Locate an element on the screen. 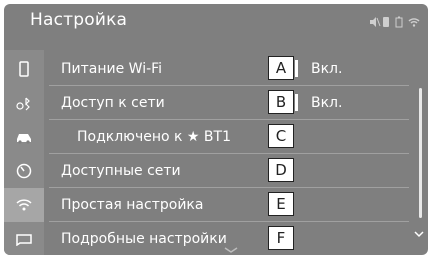 The image size is (432, 259). row-connected-to: Подключено к ★ BT1 C is located at coordinates (229, 137).